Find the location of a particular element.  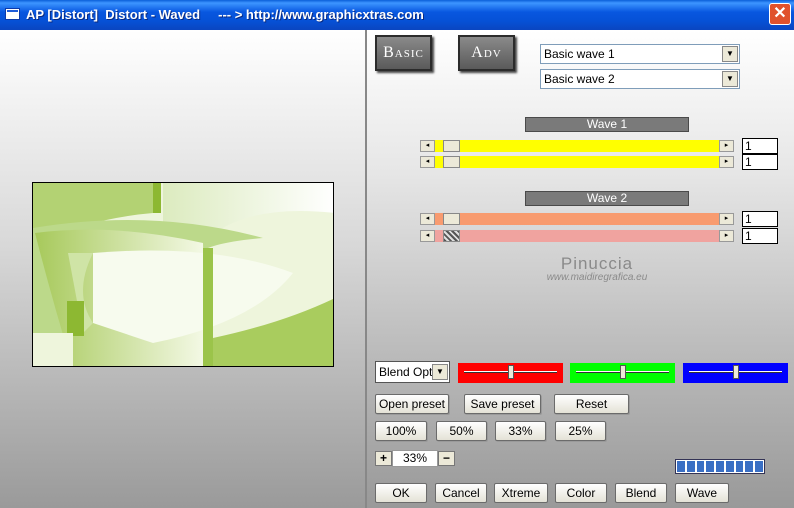

progress-indicator is located at coordinates (720, 466).